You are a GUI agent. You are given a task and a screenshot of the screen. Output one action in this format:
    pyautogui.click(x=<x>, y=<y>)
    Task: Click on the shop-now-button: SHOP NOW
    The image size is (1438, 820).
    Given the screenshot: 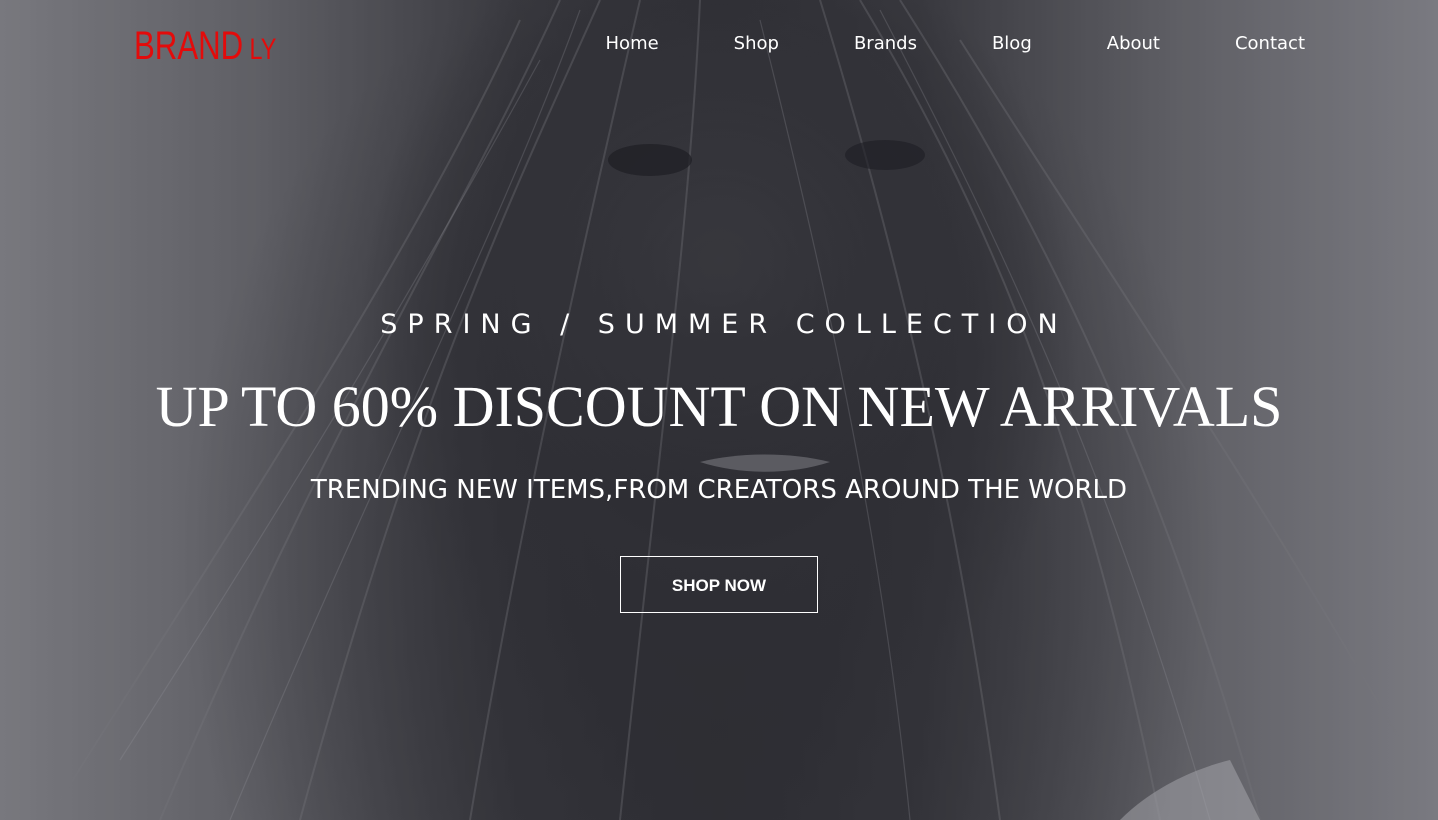 What is the action you would take?
    pyautogui.click(x=719, y=584)
    